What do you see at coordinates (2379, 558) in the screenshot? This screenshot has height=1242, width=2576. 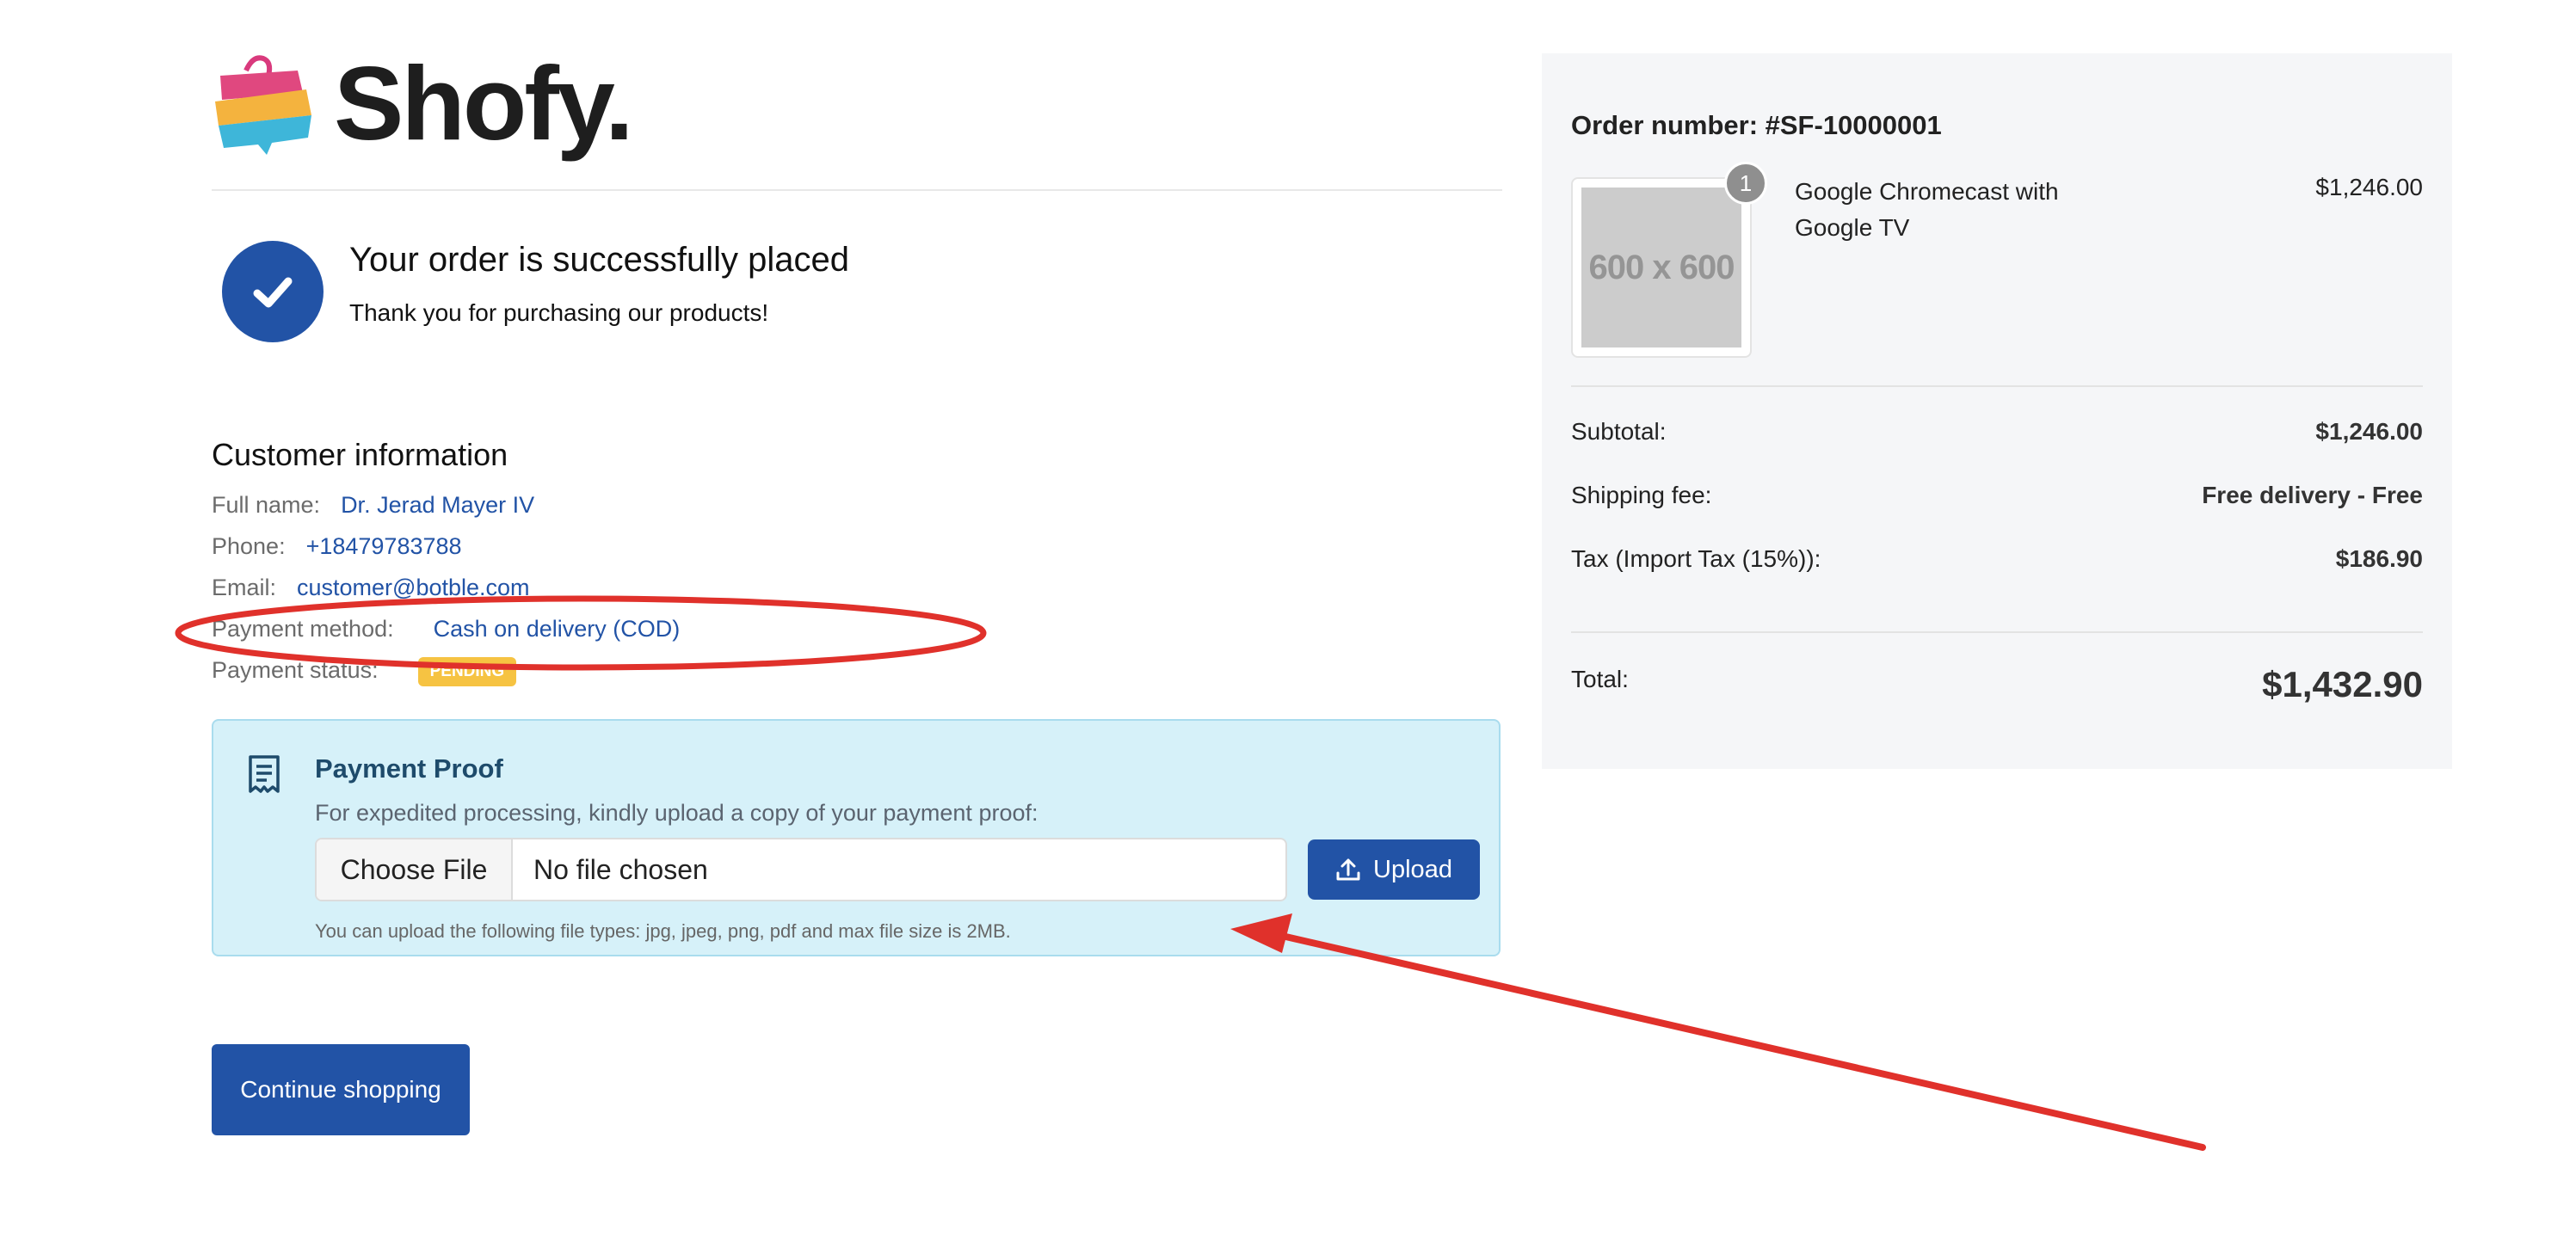 I see `tax-value: $186.90` at bounding box center [2379, 558].